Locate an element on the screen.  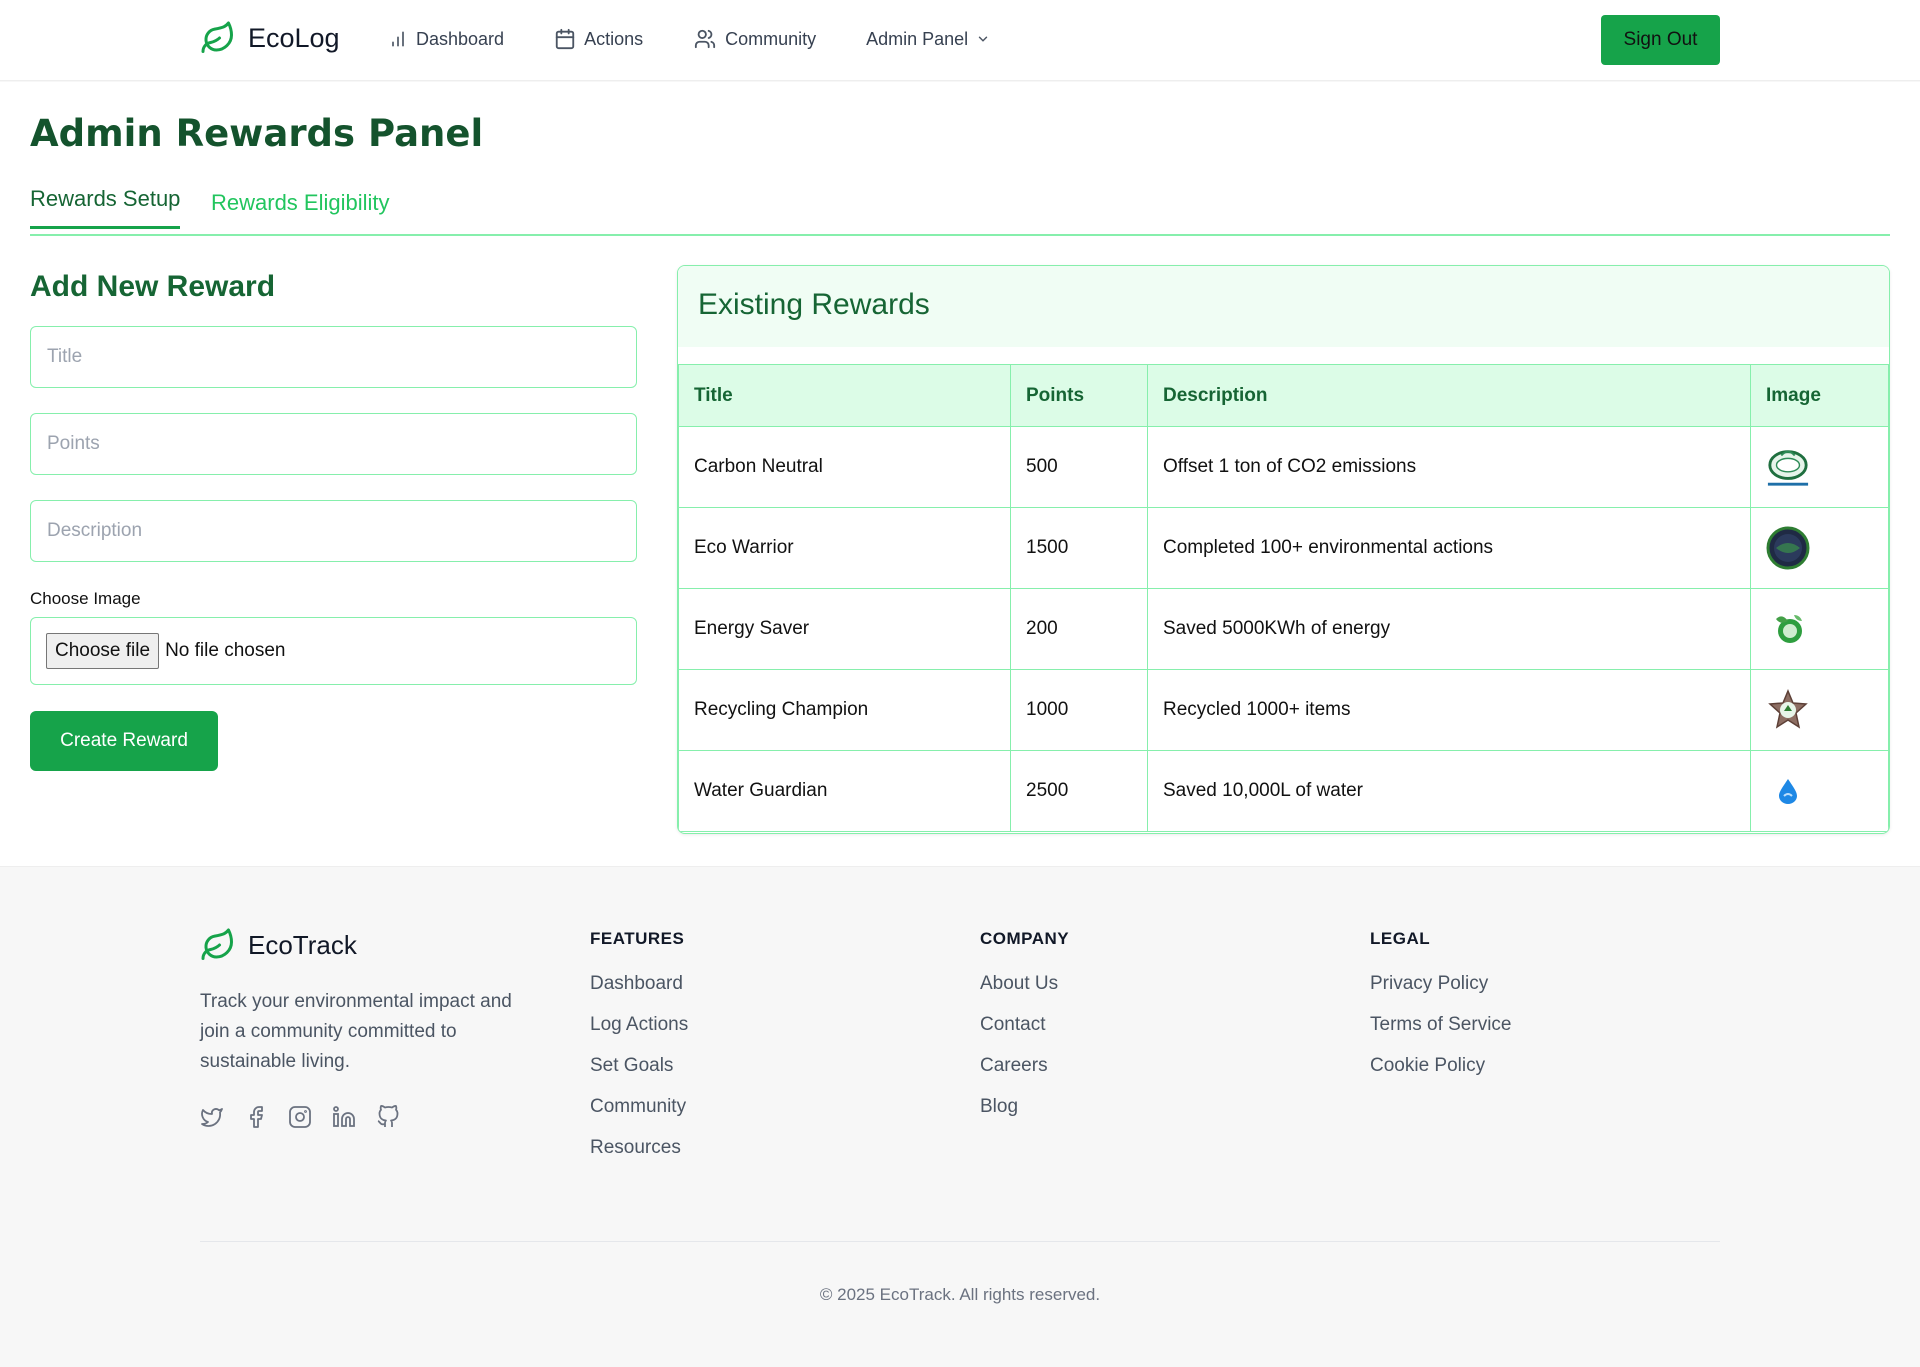
page-title: Admin Rewards Panel is located at coordinates (257, 133).